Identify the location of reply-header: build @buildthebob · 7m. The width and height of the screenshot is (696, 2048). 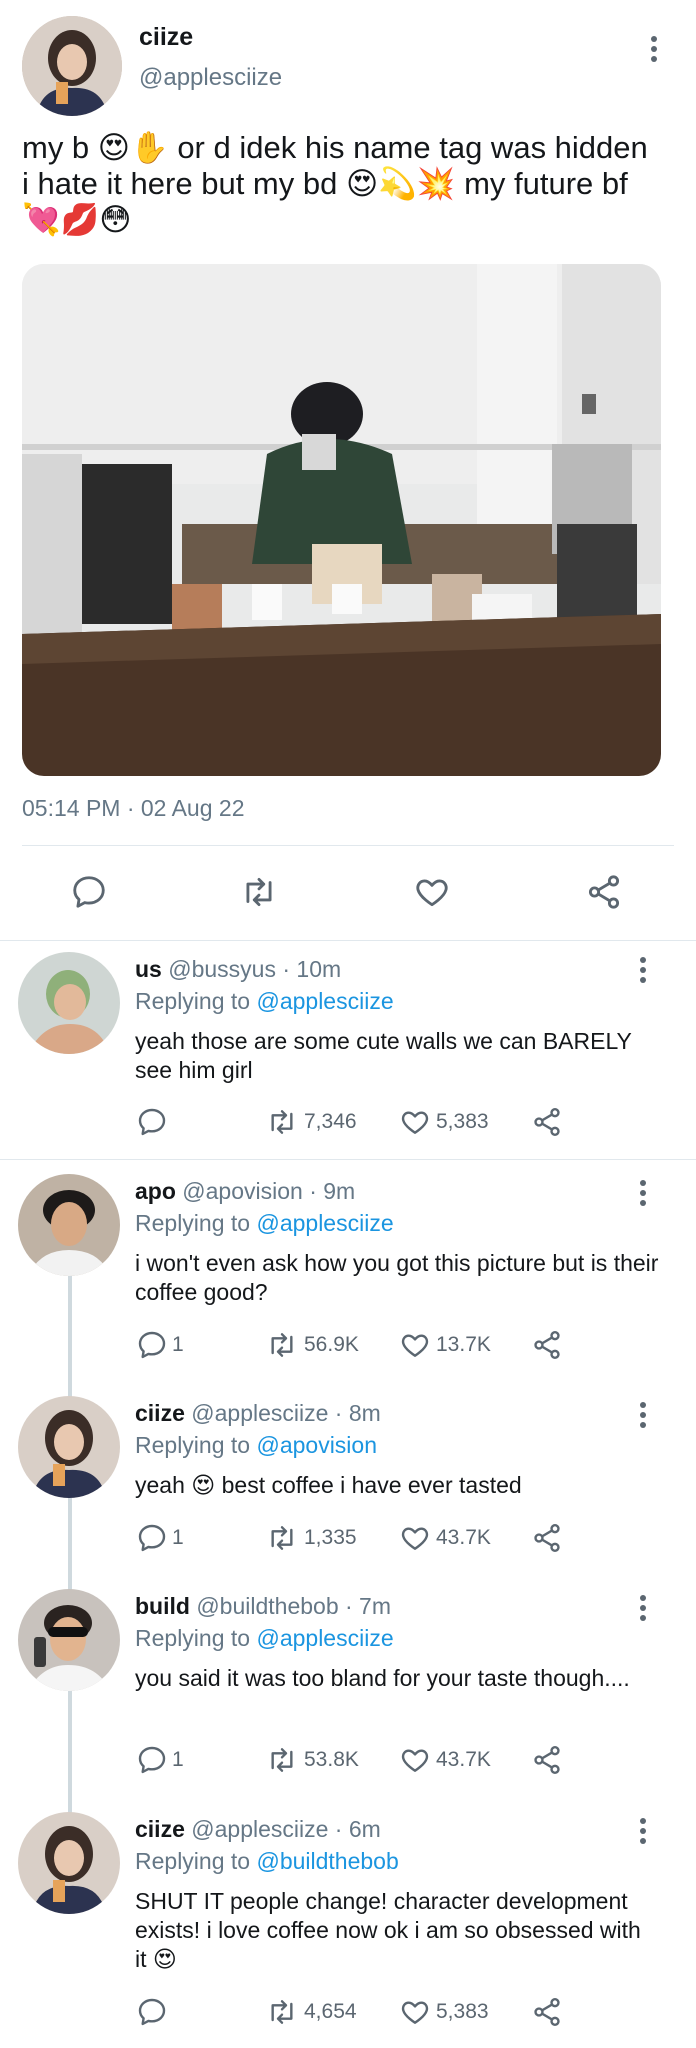
(263, 1606).